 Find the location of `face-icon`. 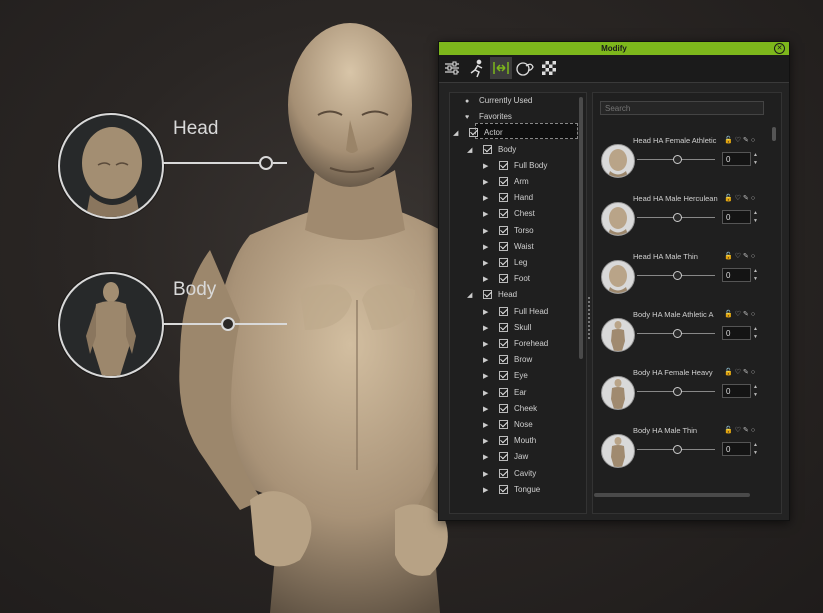

face-icon is located at coordinates (525, 68).